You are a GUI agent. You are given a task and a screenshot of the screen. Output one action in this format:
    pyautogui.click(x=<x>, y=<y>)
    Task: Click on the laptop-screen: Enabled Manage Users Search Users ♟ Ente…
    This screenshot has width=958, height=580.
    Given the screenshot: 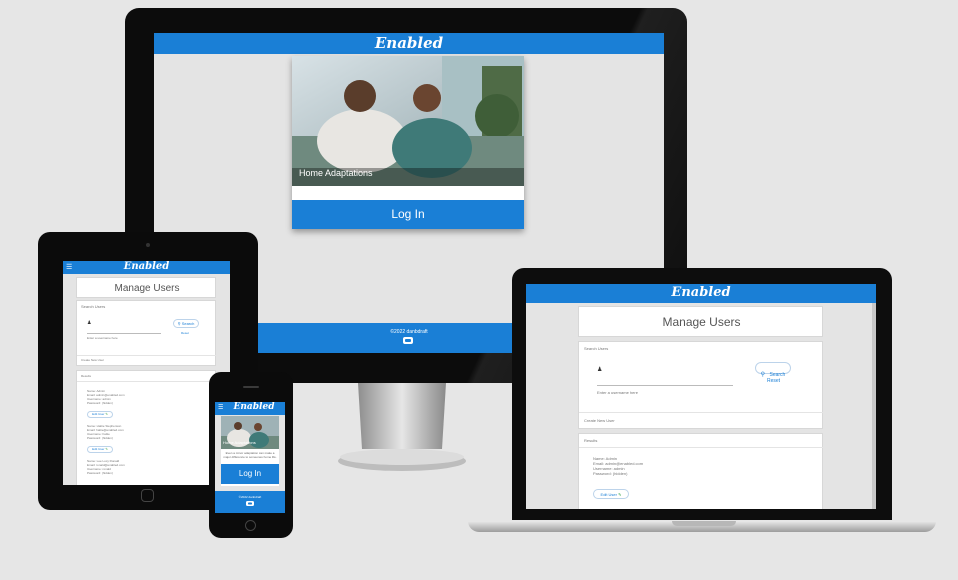 What is the action you would take?
    pyautogui.click(x=701, y=396)
    